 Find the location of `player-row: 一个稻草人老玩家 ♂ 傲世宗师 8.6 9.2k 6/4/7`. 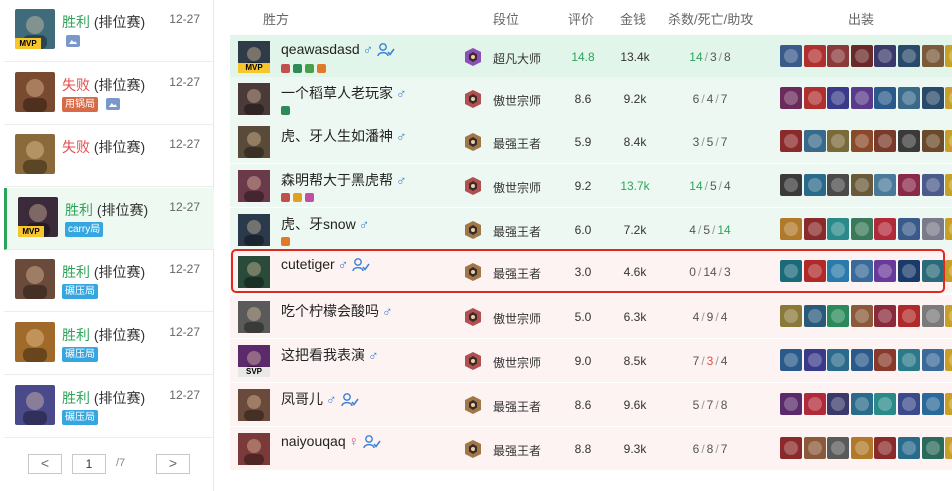

player-row: 一个稻草人老玩家 ♂ 傲世宗师 8.6 9.2k 6/4/7 is located at coordinates (591, 99).